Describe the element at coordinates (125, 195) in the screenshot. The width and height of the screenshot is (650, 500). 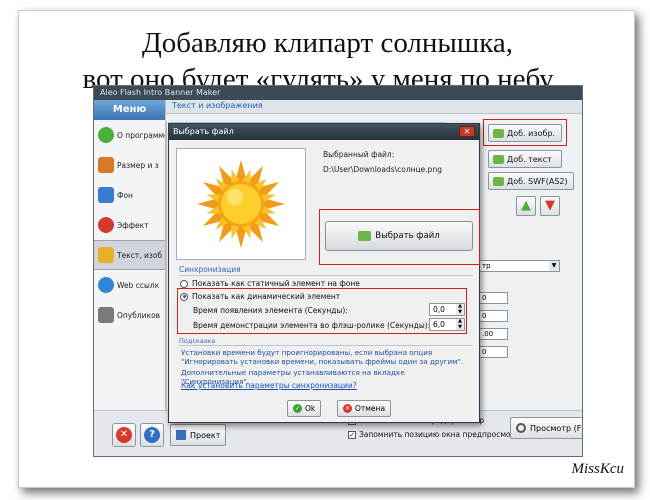
I see `sidebar-item-label: Фон` at that location.